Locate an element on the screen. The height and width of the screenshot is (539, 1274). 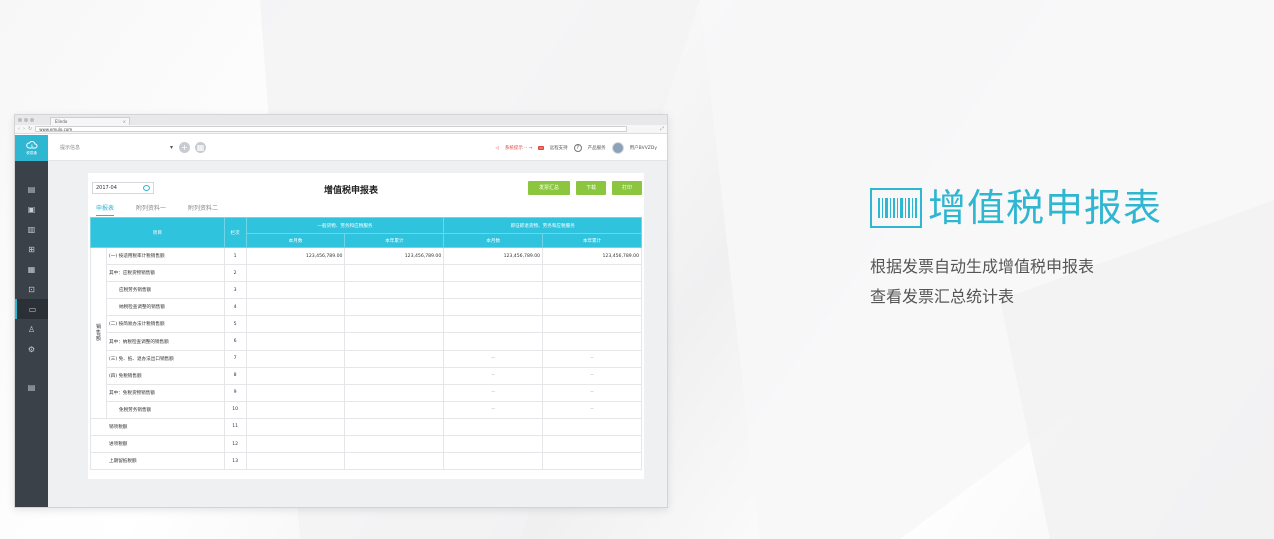
grid-icon: ▦ is located at coordinates (201, 147).